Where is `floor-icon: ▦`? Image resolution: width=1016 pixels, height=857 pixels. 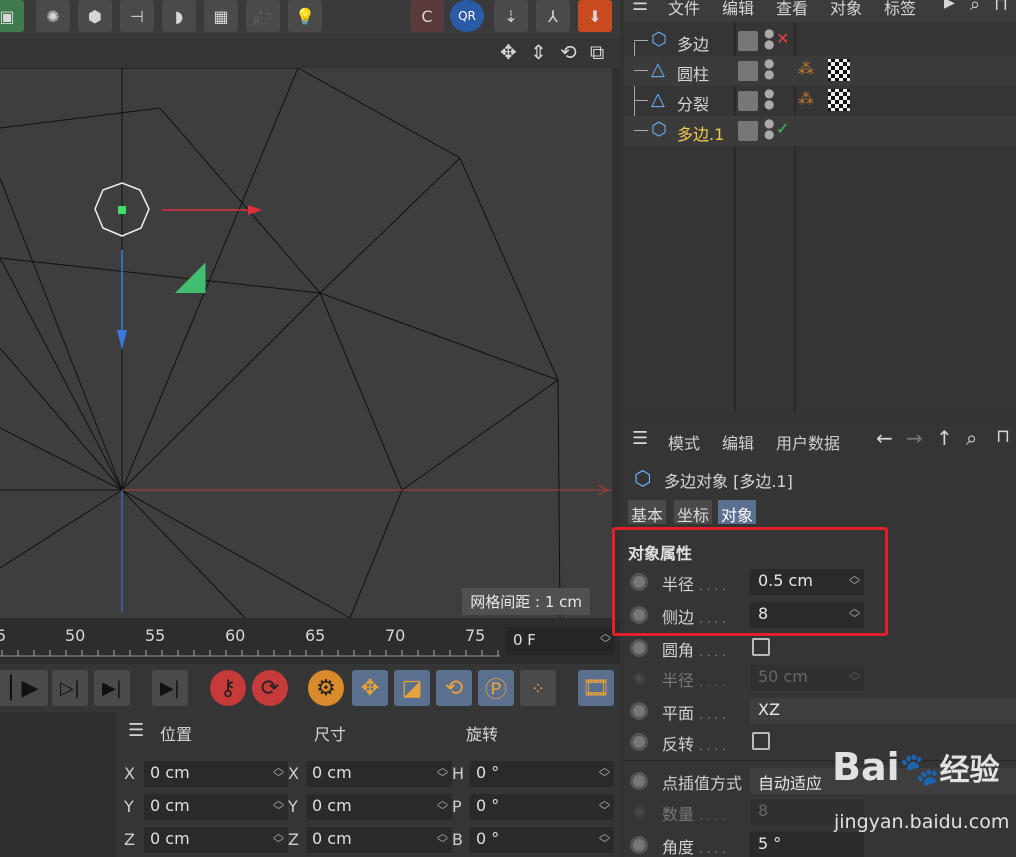
floor-icon: ▦ is located at coordinates (221, 16).